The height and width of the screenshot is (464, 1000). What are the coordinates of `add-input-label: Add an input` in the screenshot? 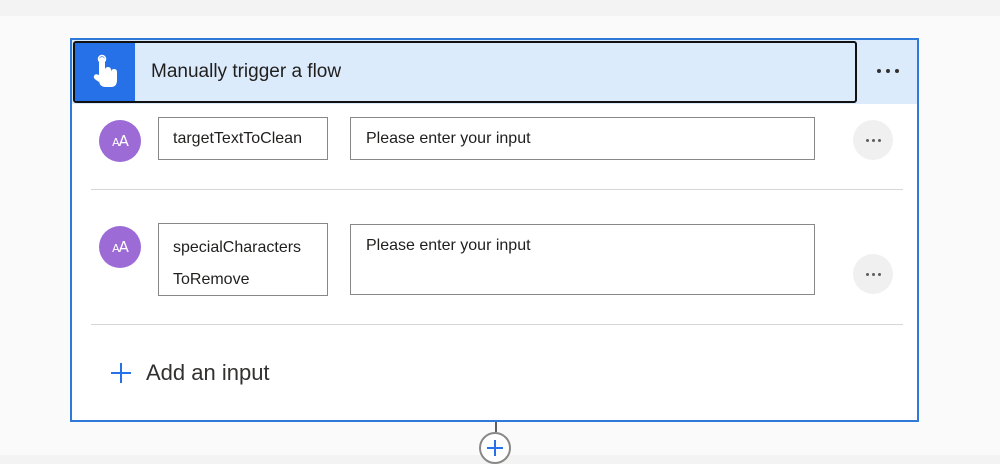 It's located at (208, 372).